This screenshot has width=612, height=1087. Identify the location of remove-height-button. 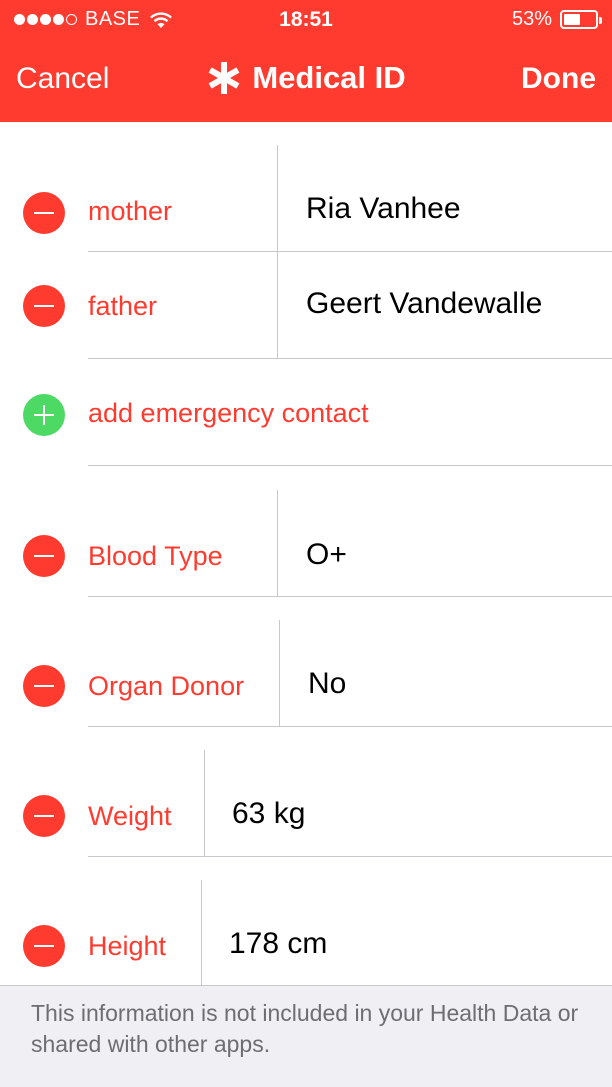
(44, 946).